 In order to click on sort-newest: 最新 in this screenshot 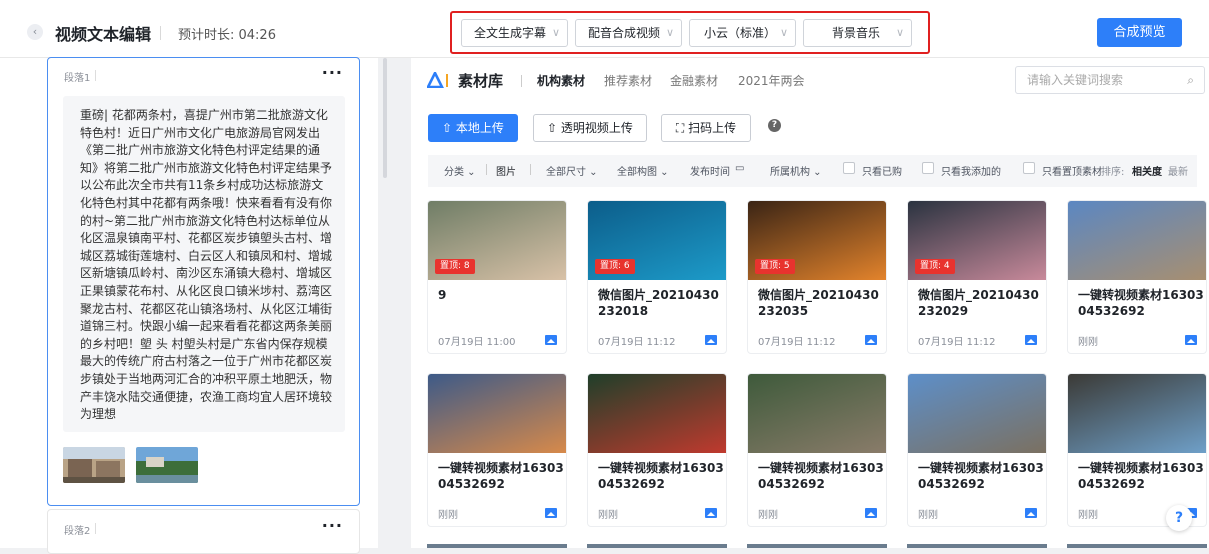, I will do `click(1178, 170)`.